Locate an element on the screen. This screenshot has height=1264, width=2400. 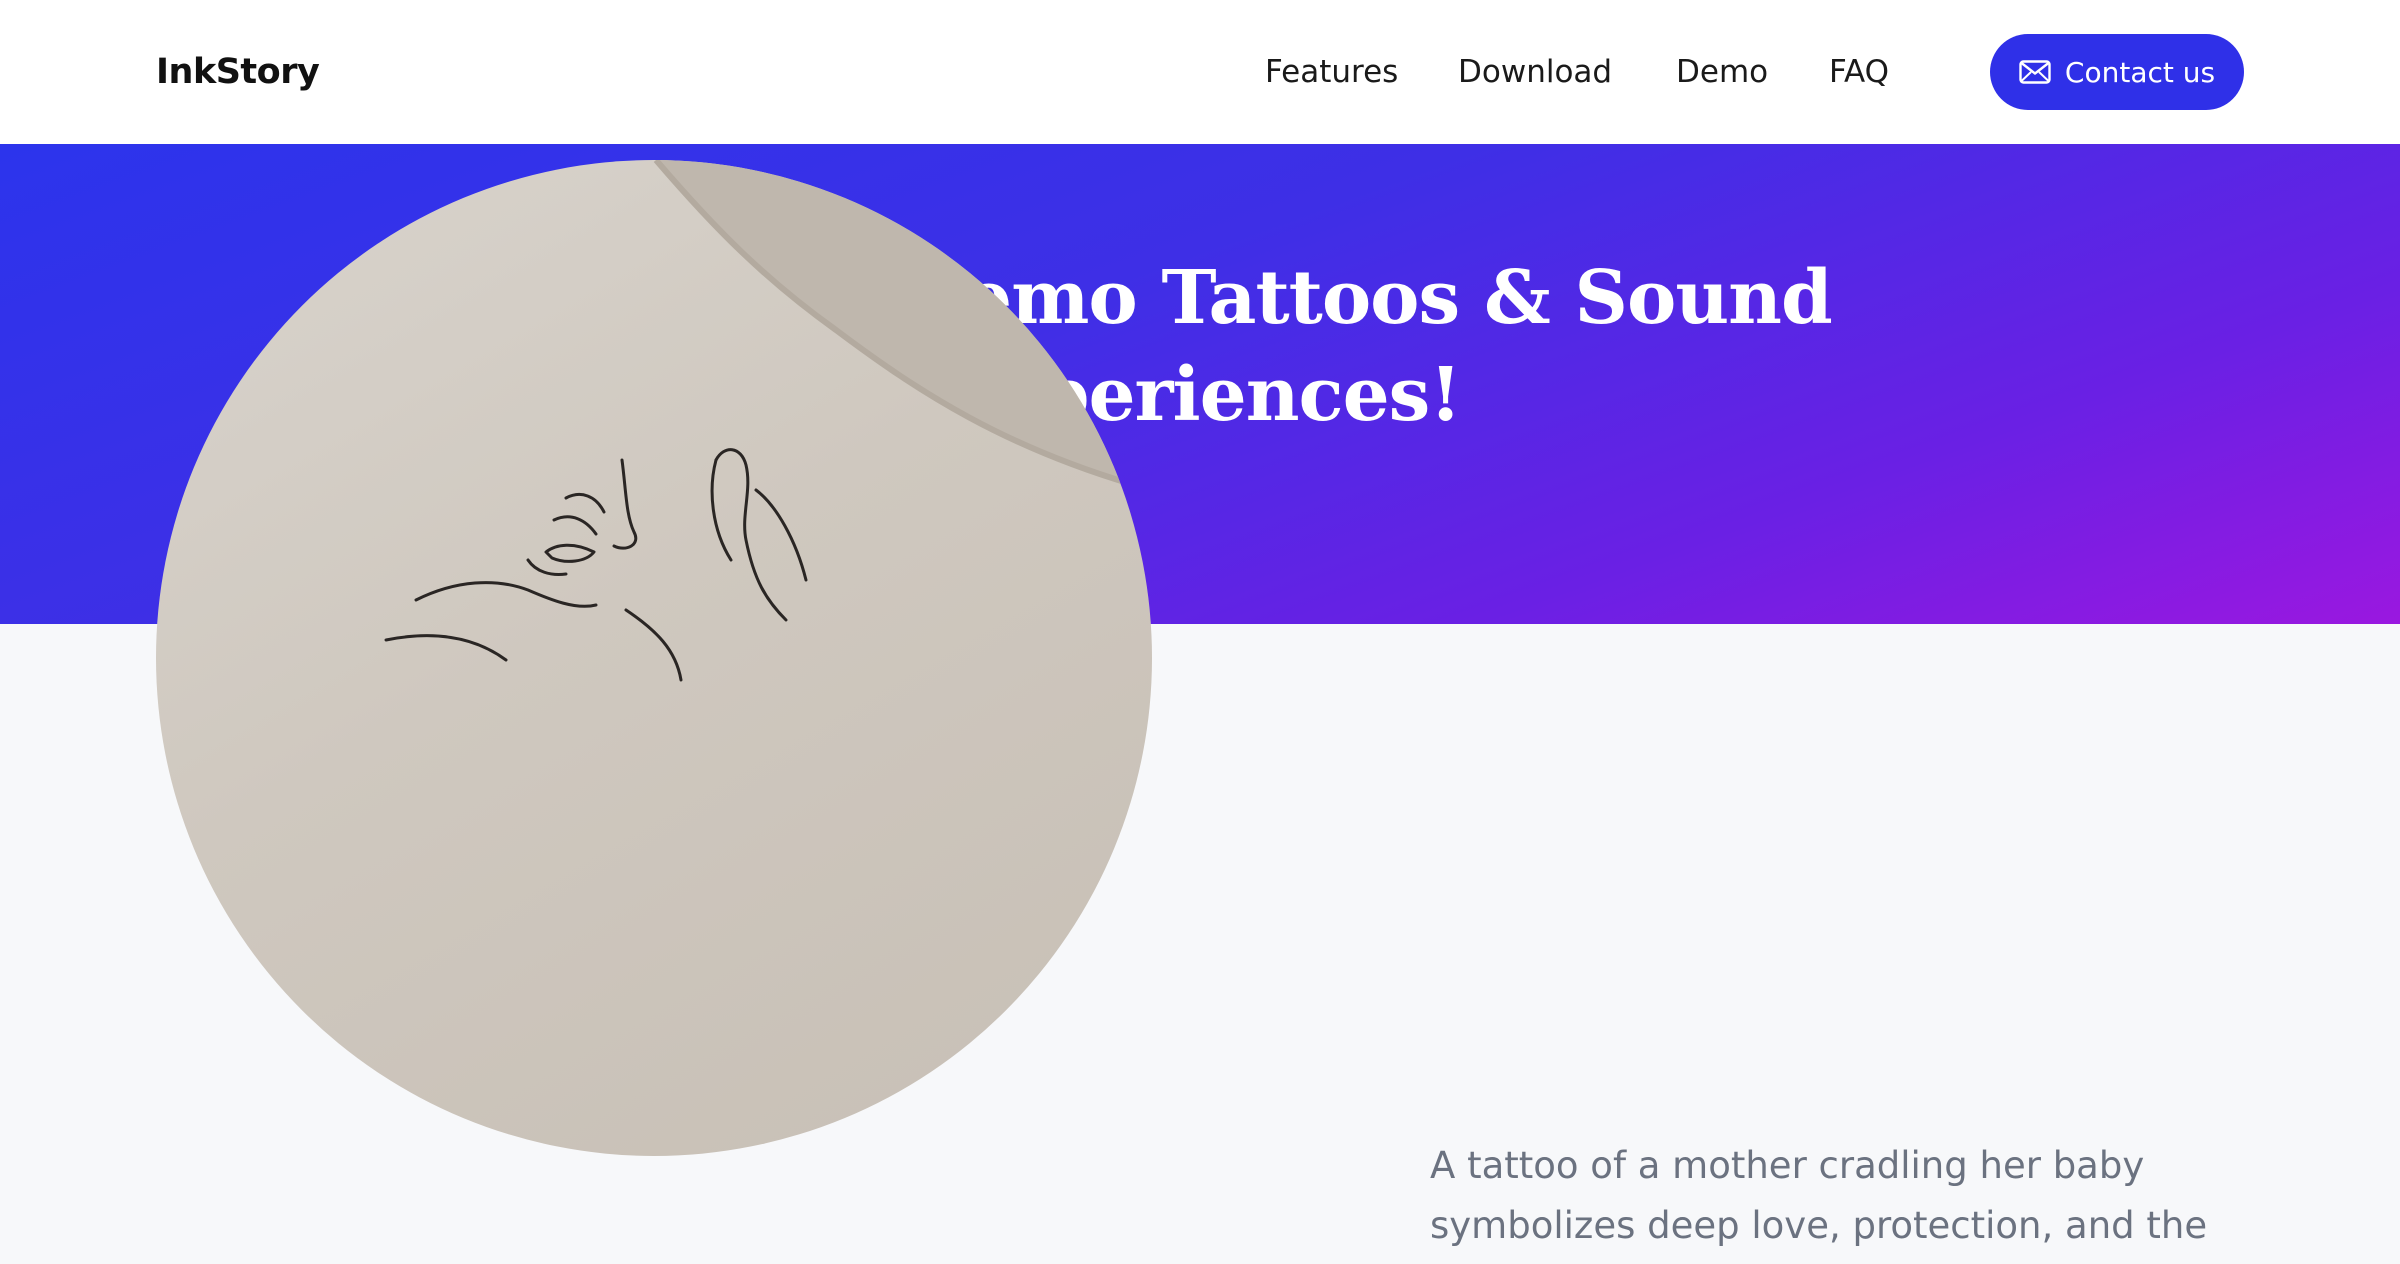
contact-us-button: Contact us is located at coordinates (2117, 72).